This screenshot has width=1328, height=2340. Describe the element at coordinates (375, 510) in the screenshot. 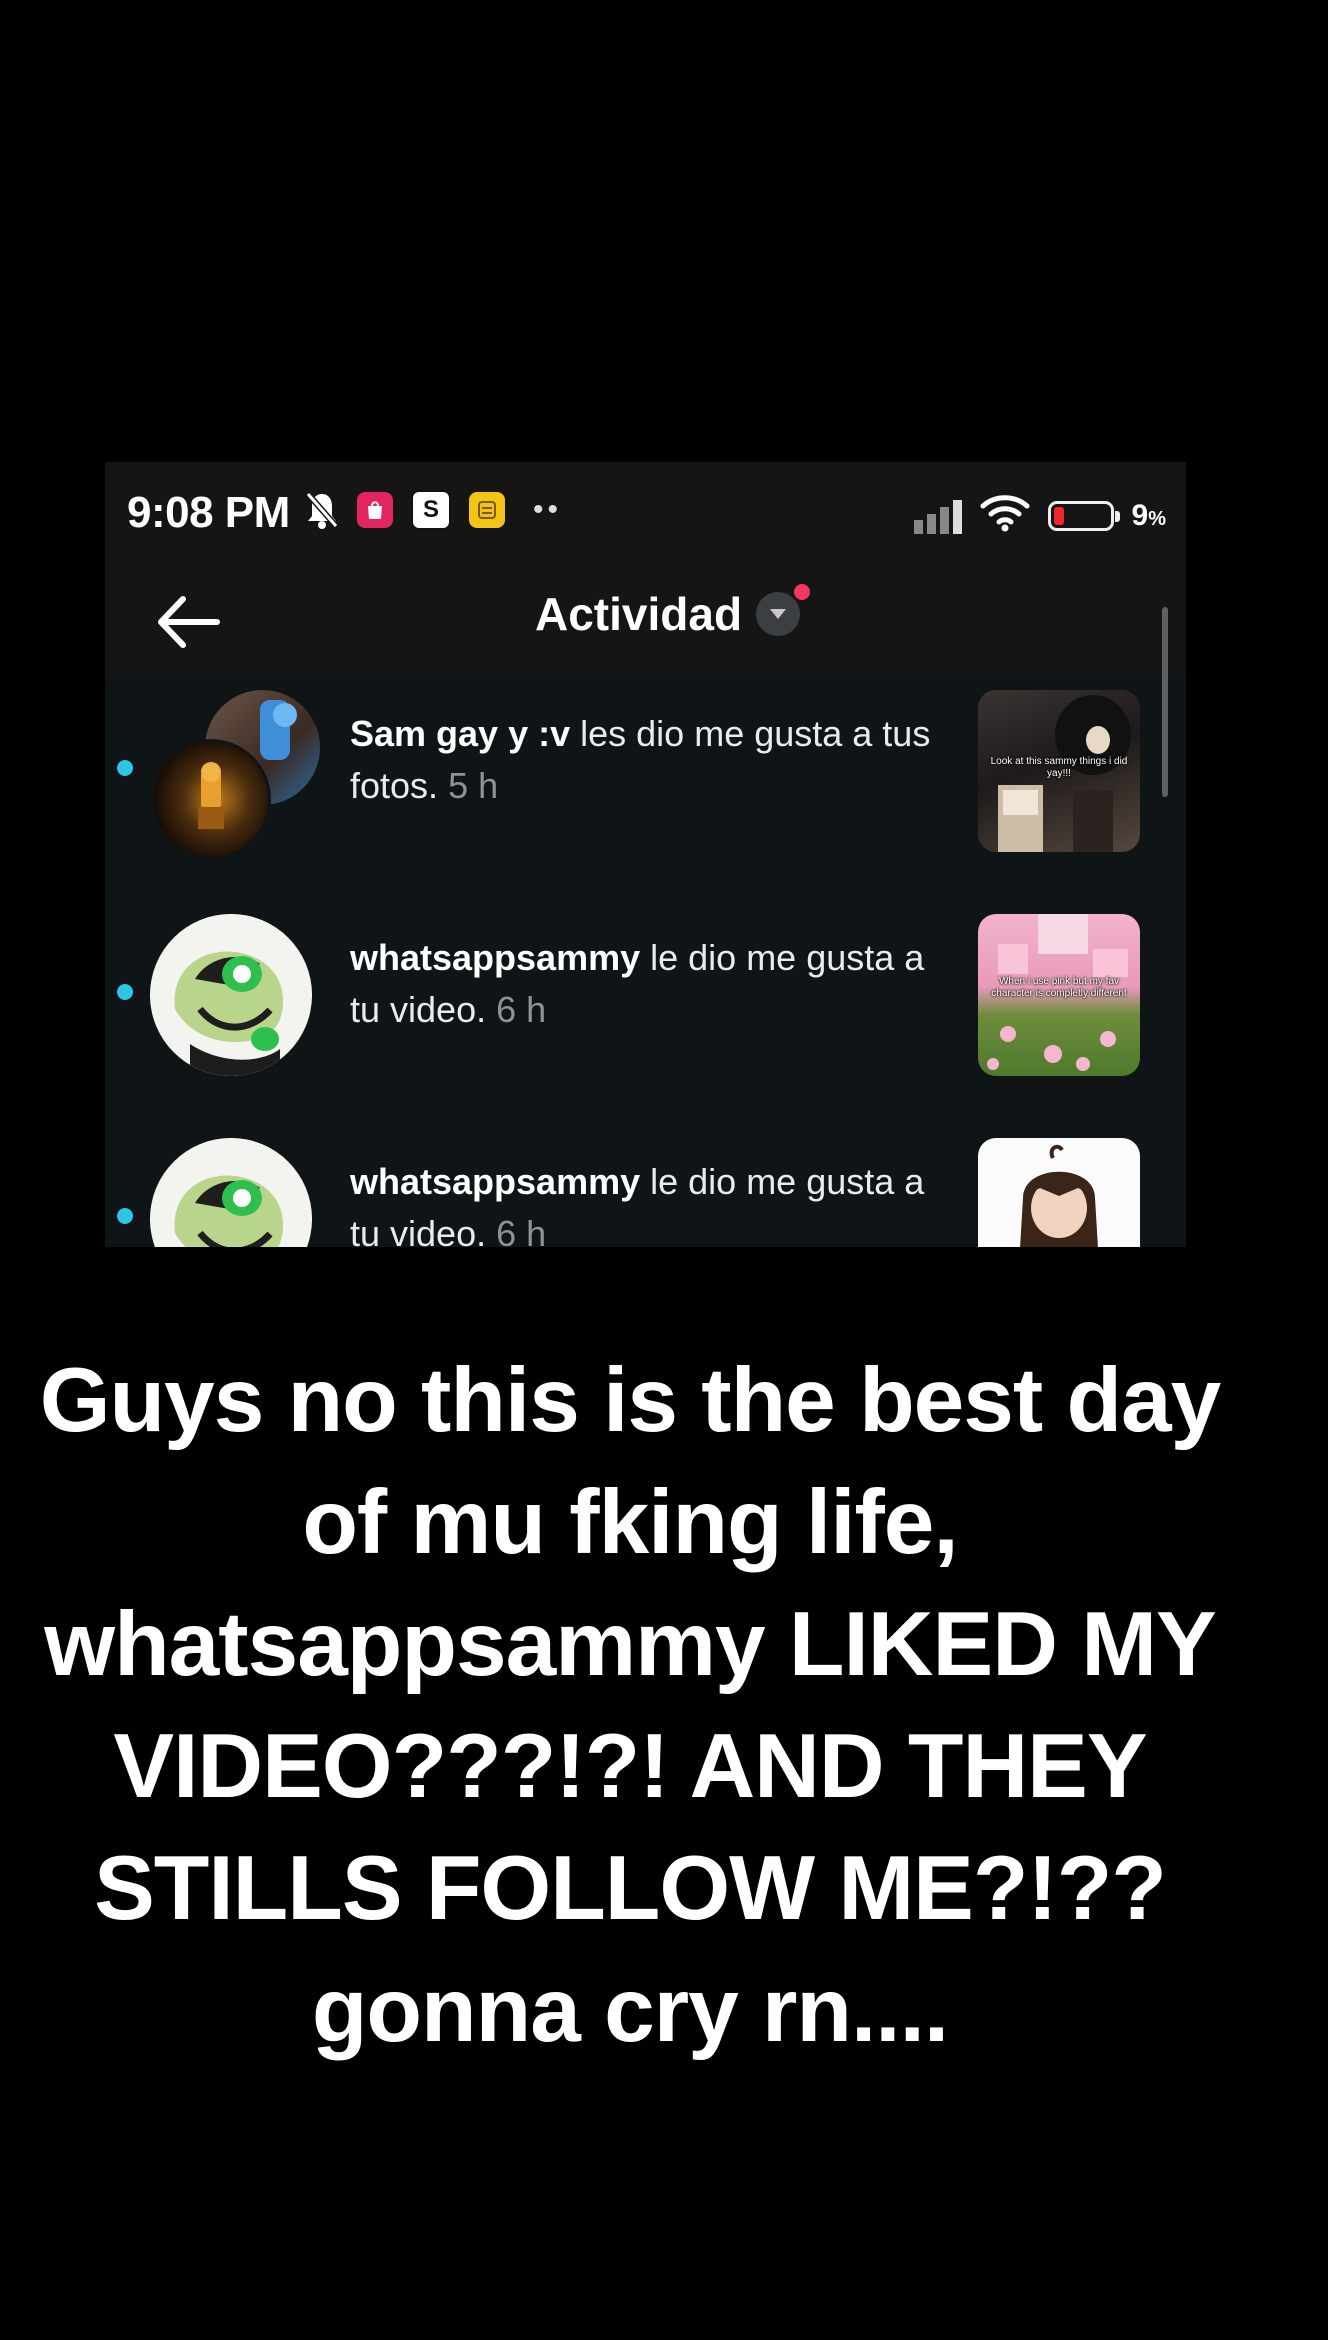

I see `shopping-app-icon` at that location.